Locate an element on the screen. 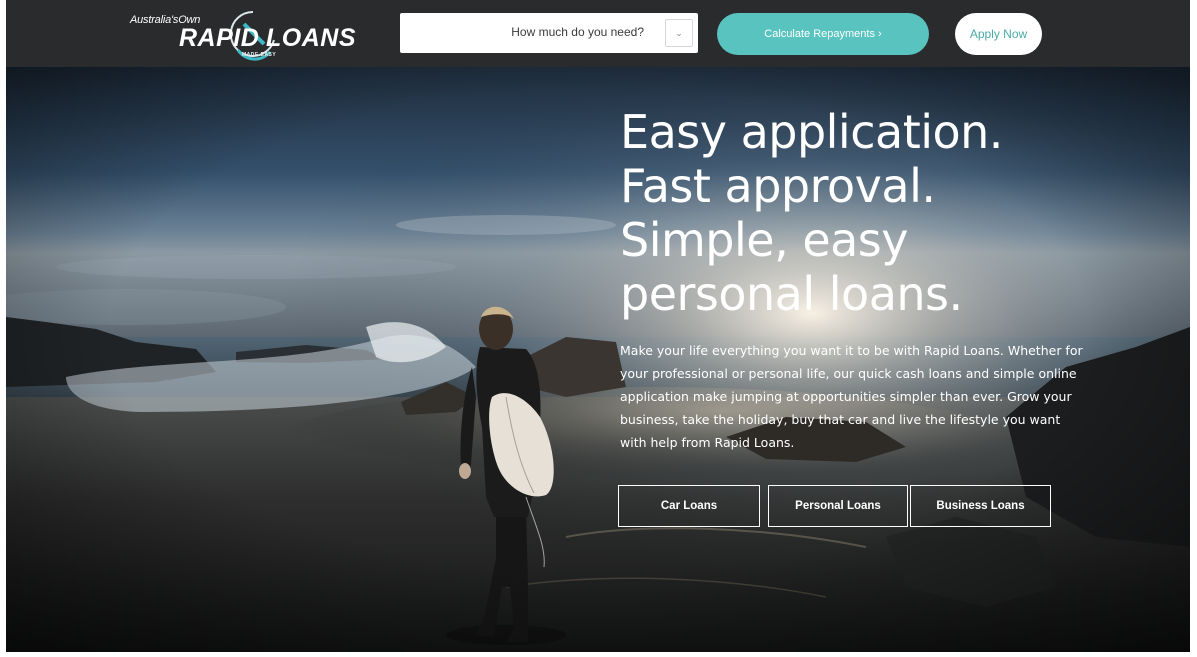  apply-now-button: Apply Now is located at coordinates (998, 34).